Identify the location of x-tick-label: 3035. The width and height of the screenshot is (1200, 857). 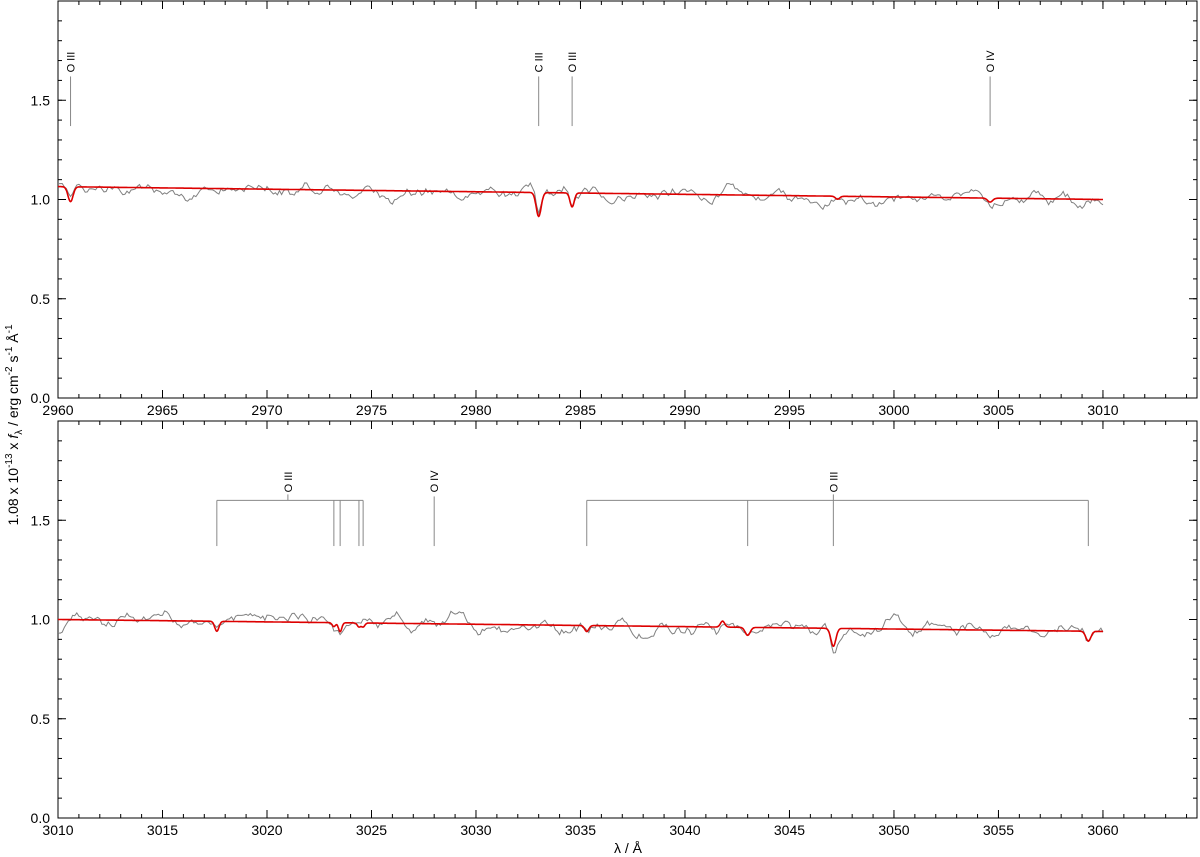
(580, 830).